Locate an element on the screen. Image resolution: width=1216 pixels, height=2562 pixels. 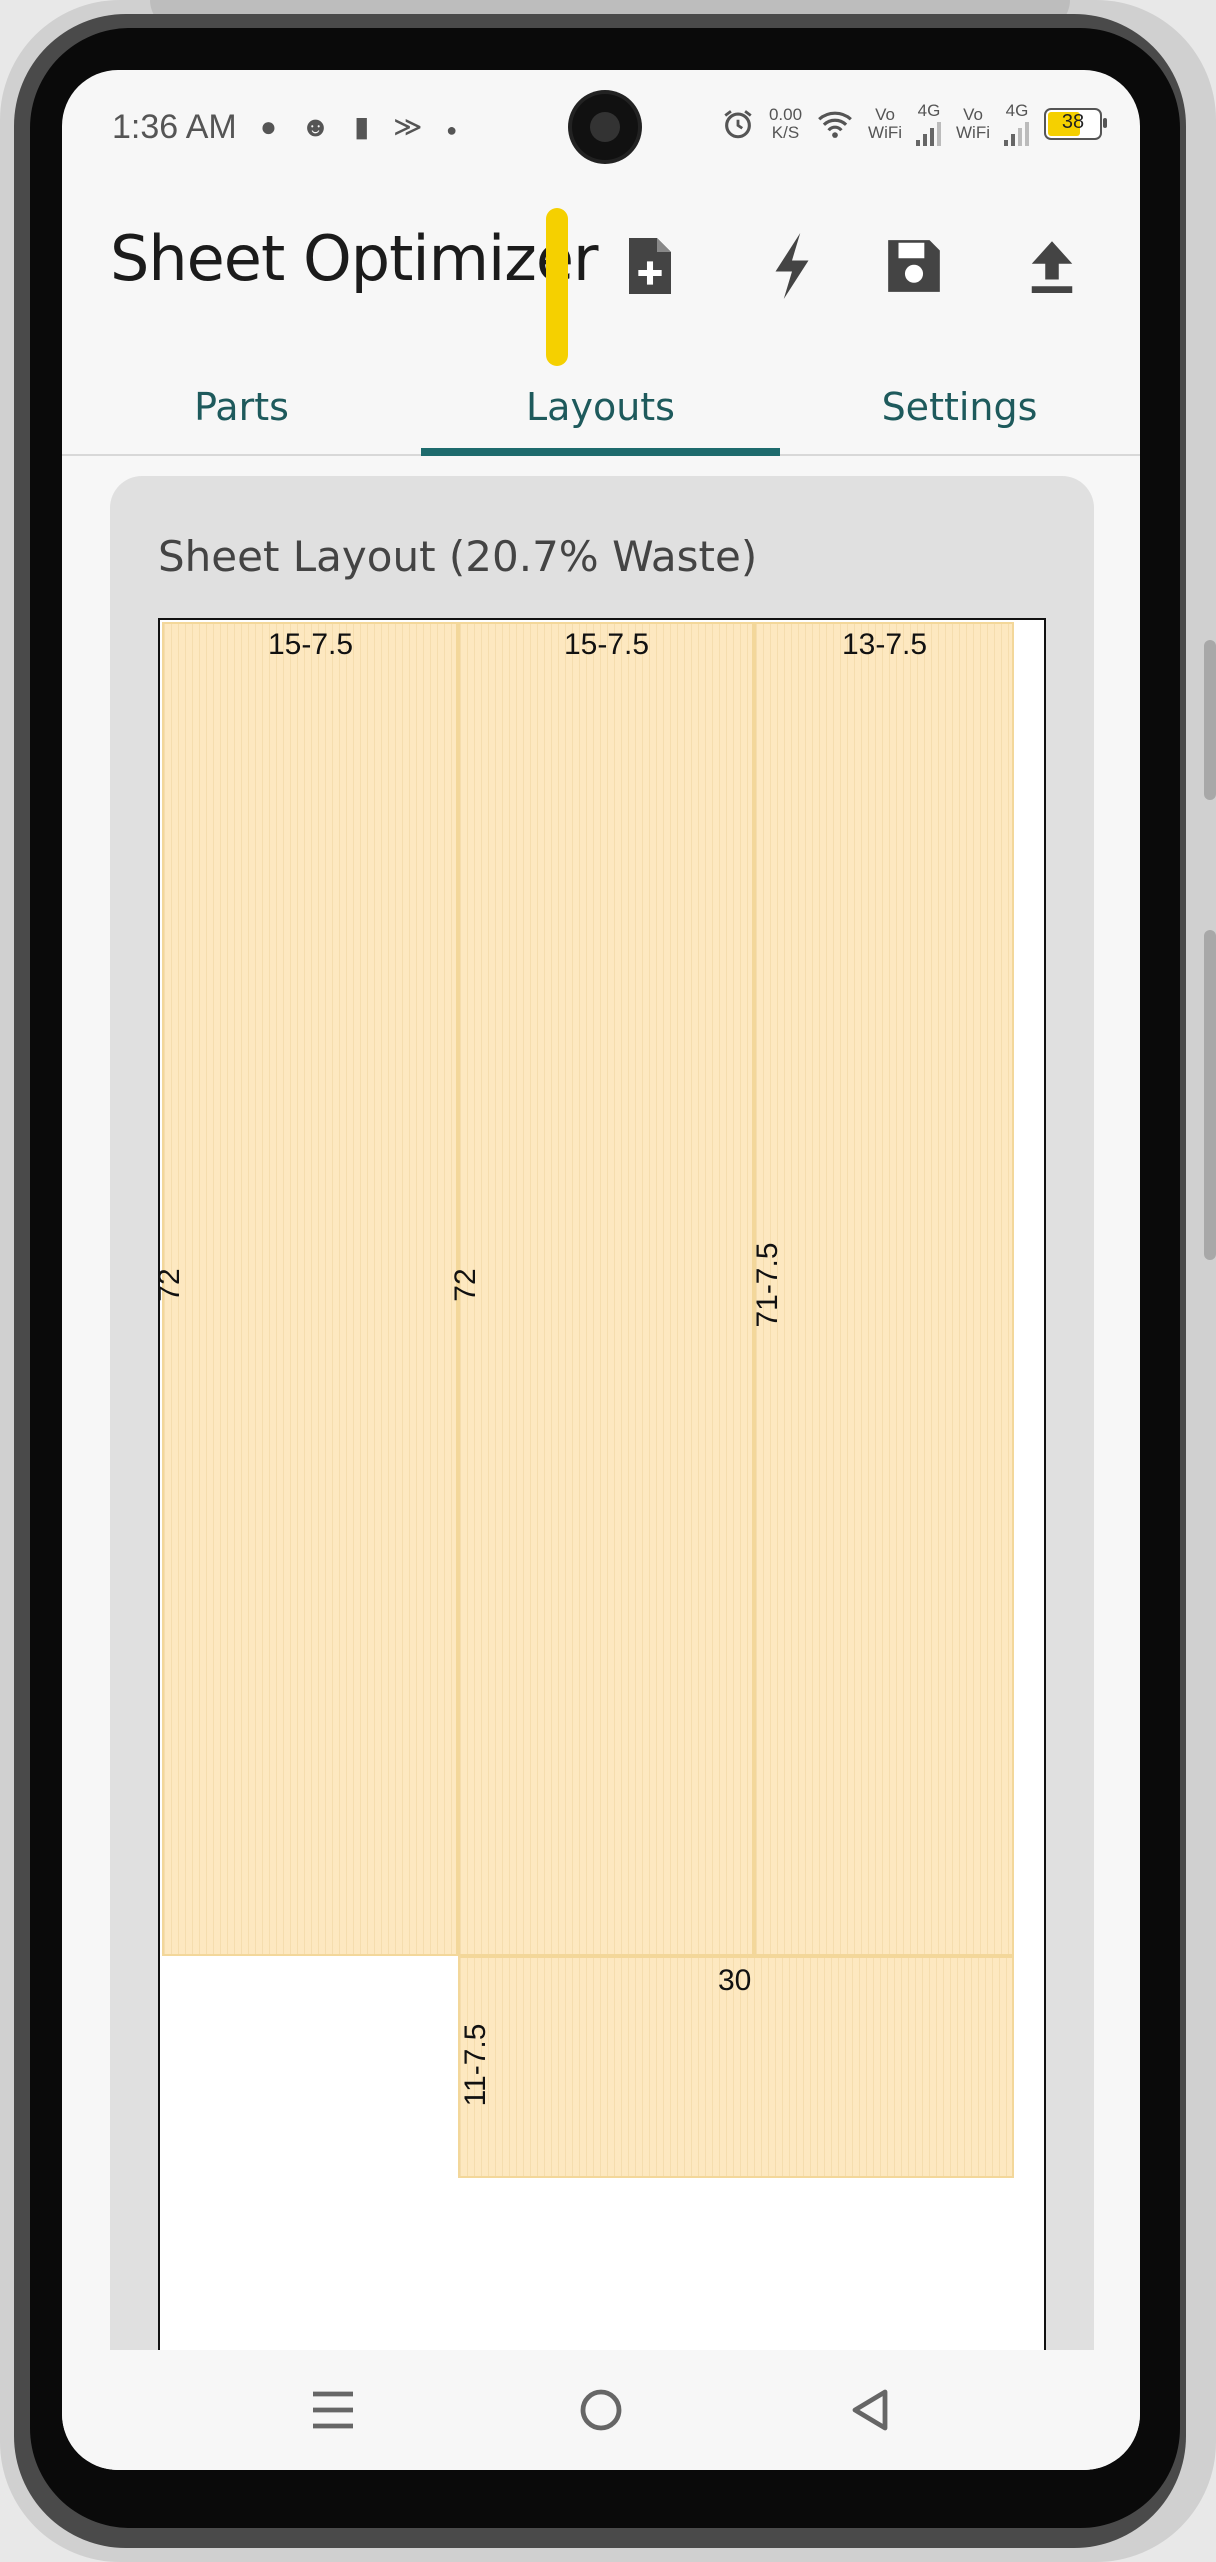
wifi-icon is located at coordinates (835, 124).